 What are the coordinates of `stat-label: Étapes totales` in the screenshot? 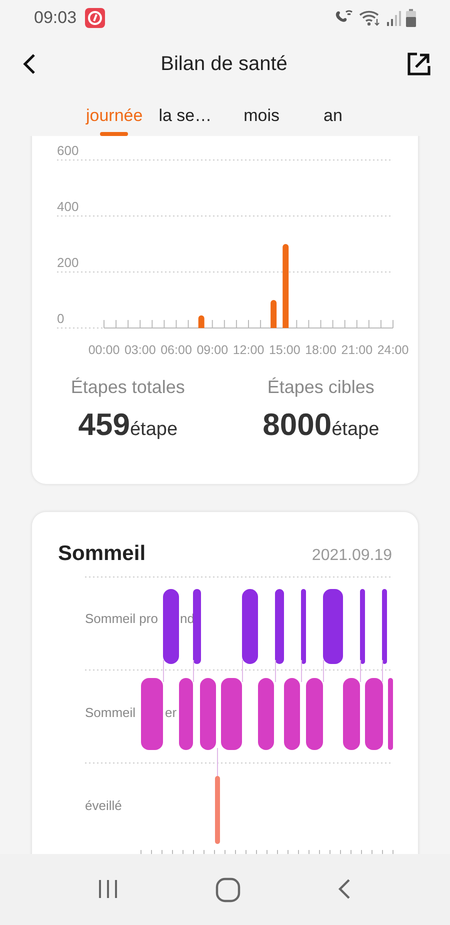 It's located at (128, 387).